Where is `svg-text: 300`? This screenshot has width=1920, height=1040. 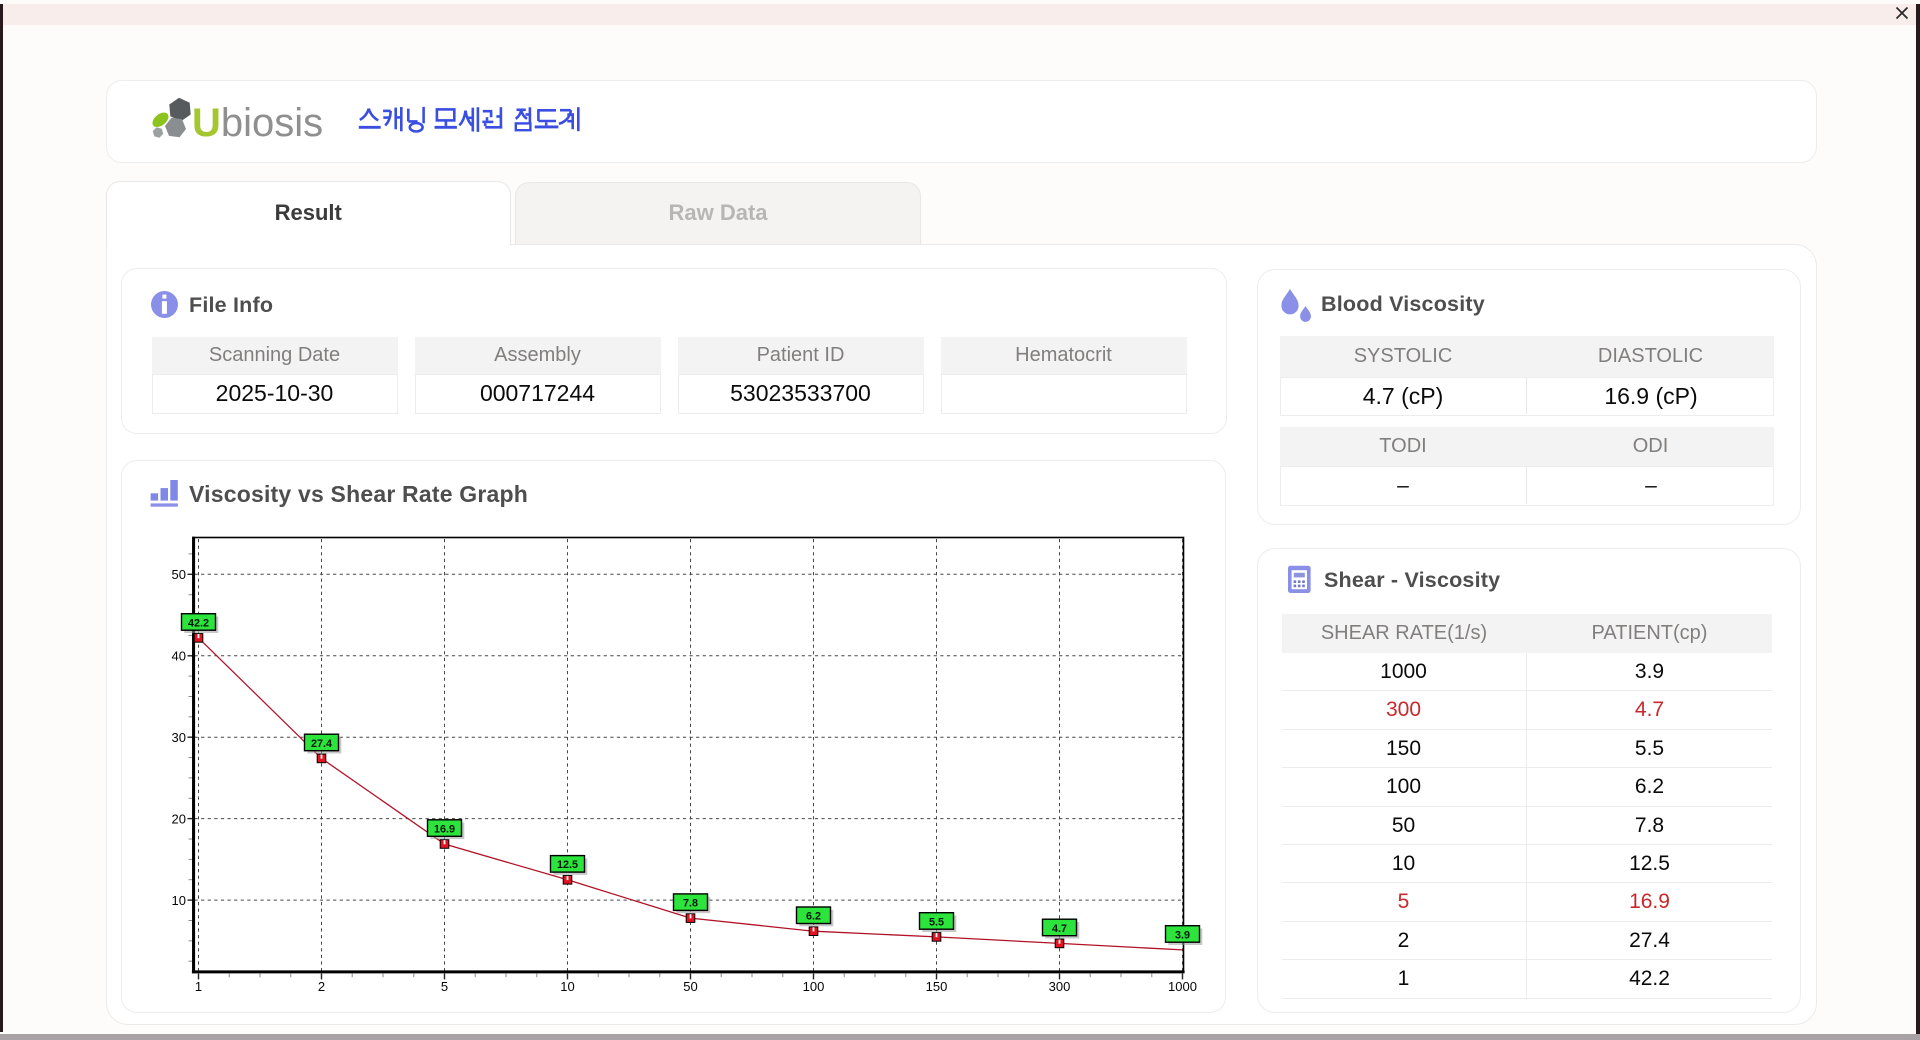 svg-text: 300 is located at coordinates (1060, 986).